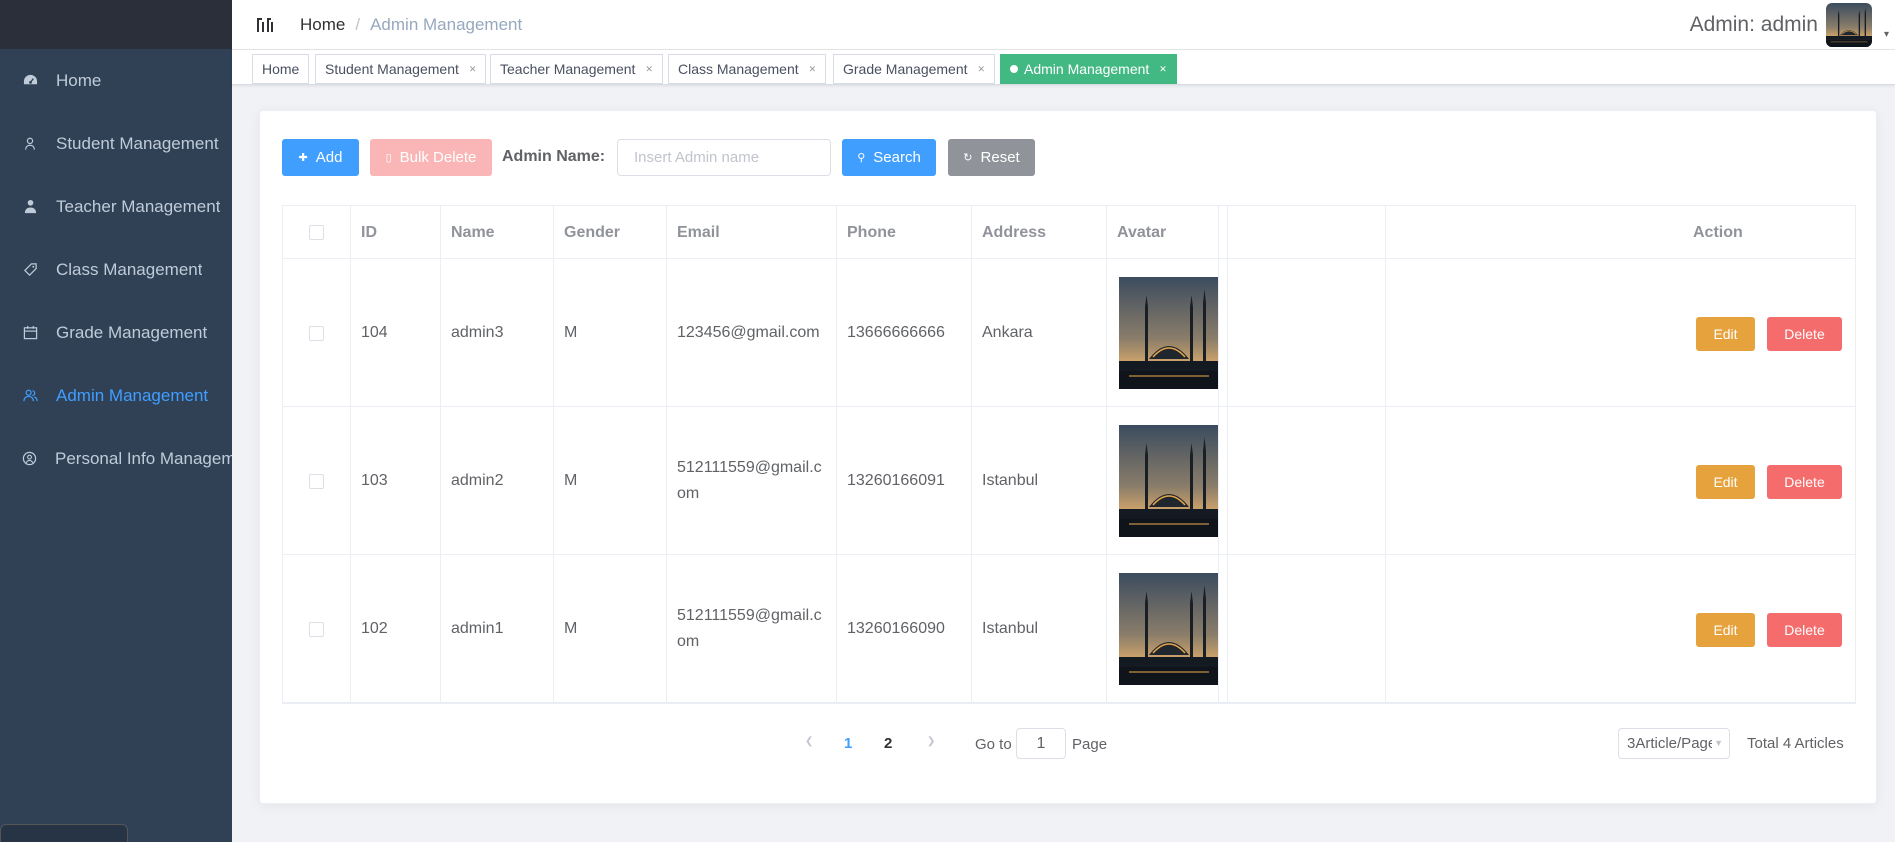 The image size is (1895, 842). What do you see at coordinates (138, 206) in the screenshot?
I see `sidebar-item-label: Teacher Management` at bounding box center [138, 206].